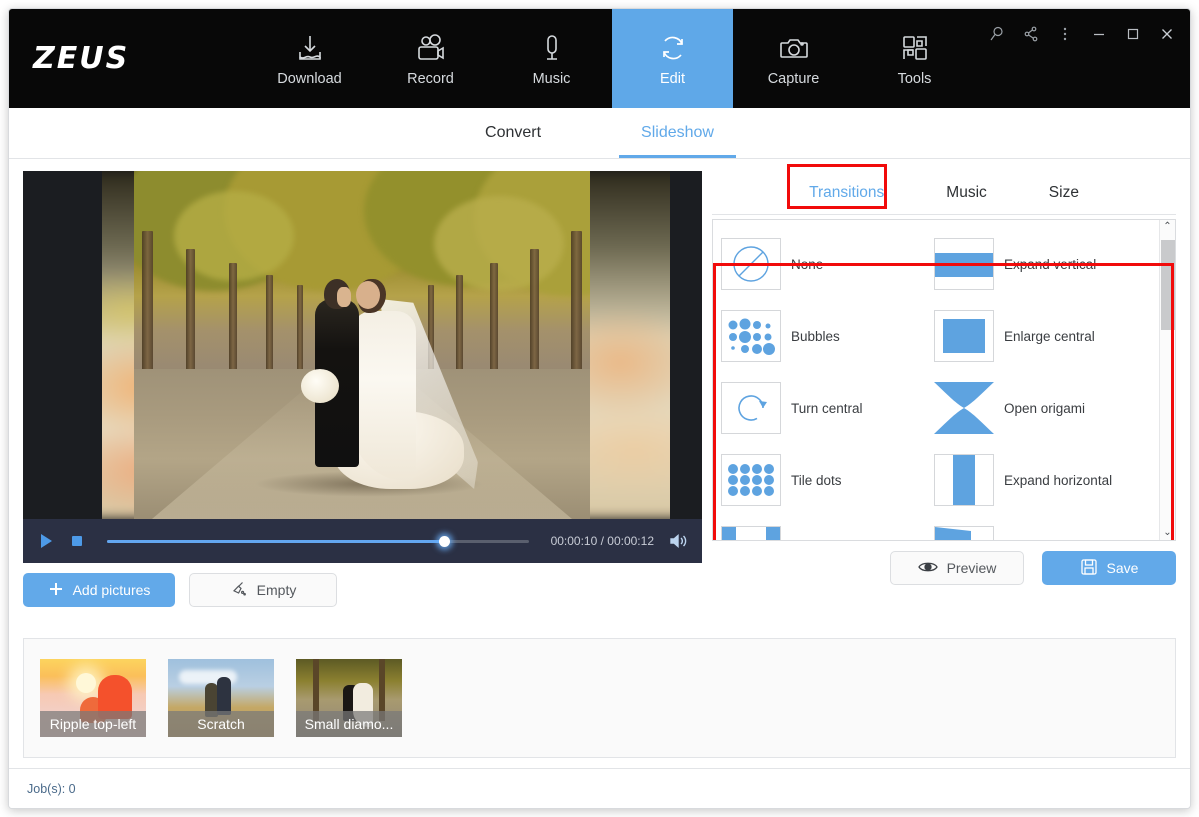 The width and height of the screenshot is (1199, 817). Describe the element at coordinates (1064, 193) in the screenshot. I see `tab-size: Size` at that location.